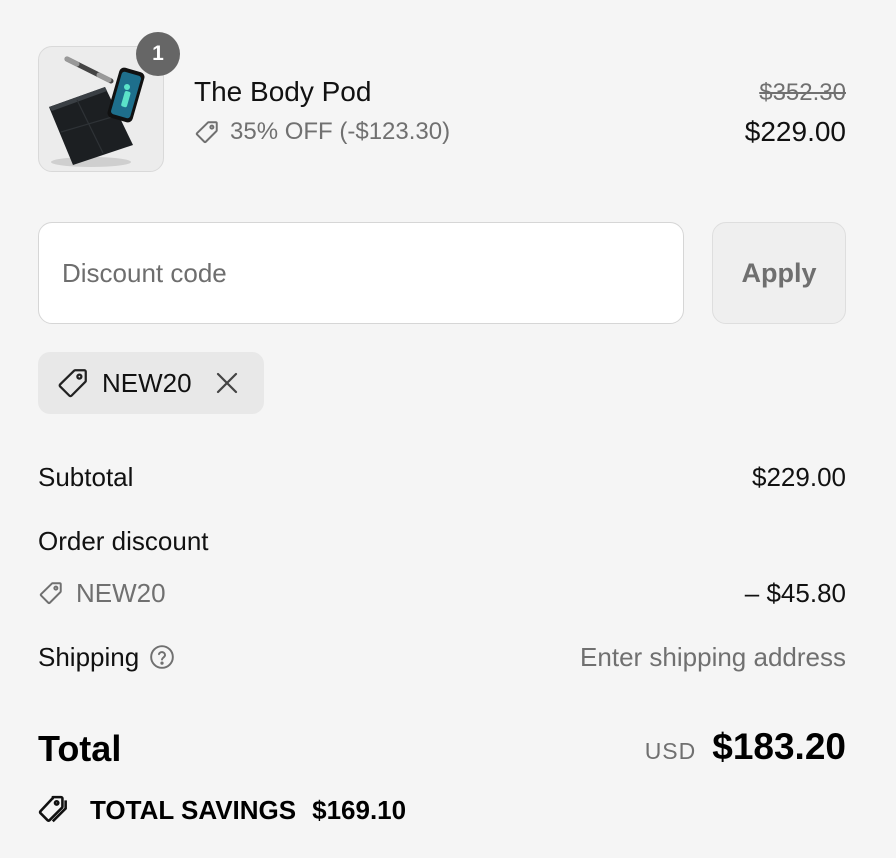 The image size is (896, 858). I want to click on shipping-value: Enter shipping address, so click(713, 657).